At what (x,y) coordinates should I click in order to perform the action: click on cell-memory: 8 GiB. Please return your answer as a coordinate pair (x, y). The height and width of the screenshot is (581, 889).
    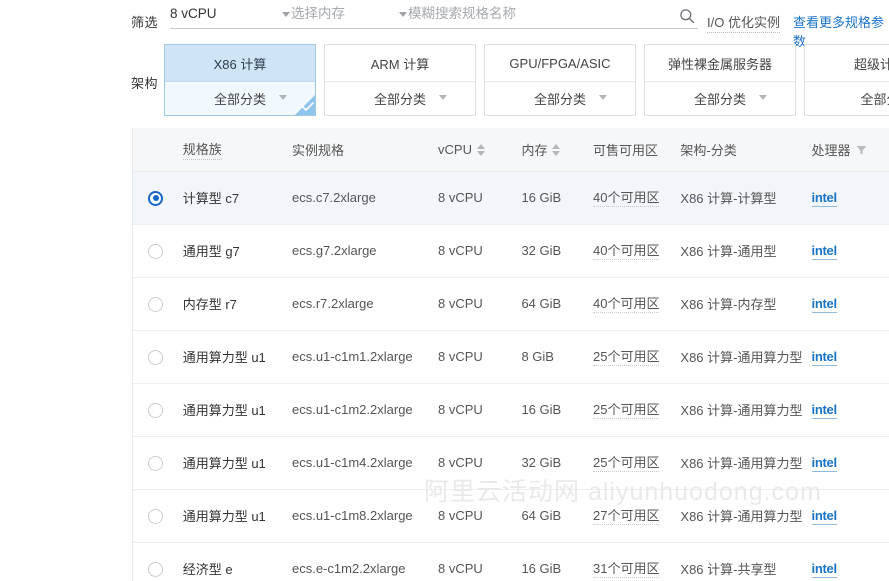
    Looking at the image, I should click on (537, 356).